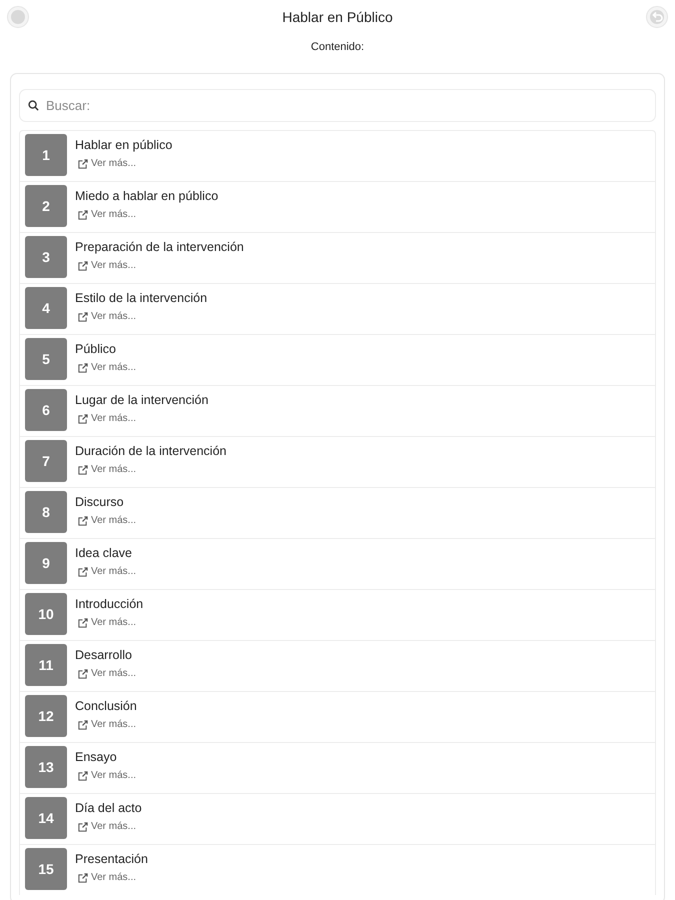 This screenshot has width=675, height=900. I want to click on number-badge: 7, so click(46, 461).